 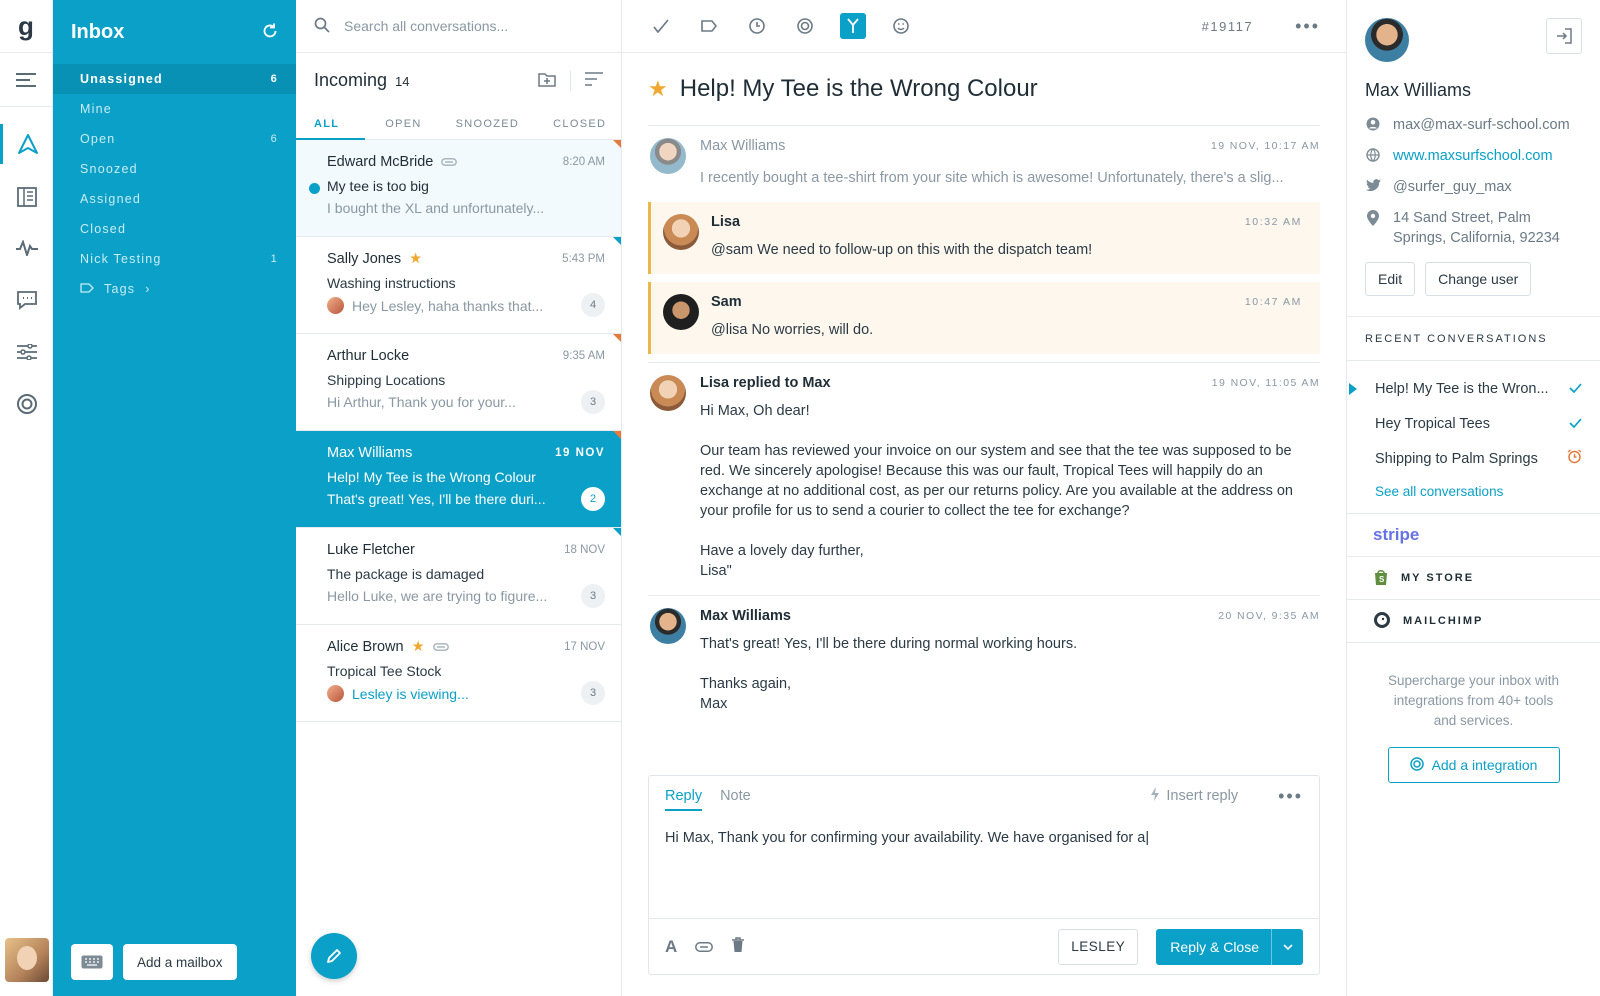 What do you see at coordinates (668, 393) in the screenshot?
I see `agent-avatar` at bounding box center [668, 393].